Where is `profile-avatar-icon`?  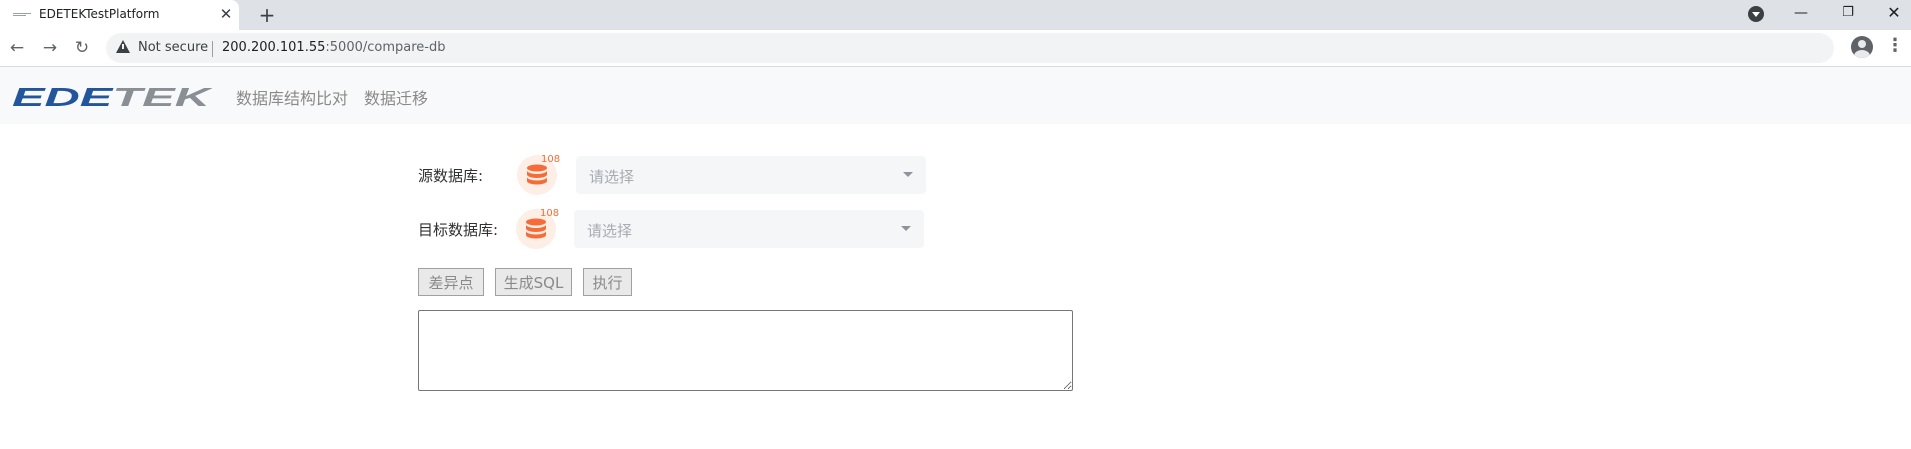
profile-avatar-icon is located at coordinates (1862, 47).